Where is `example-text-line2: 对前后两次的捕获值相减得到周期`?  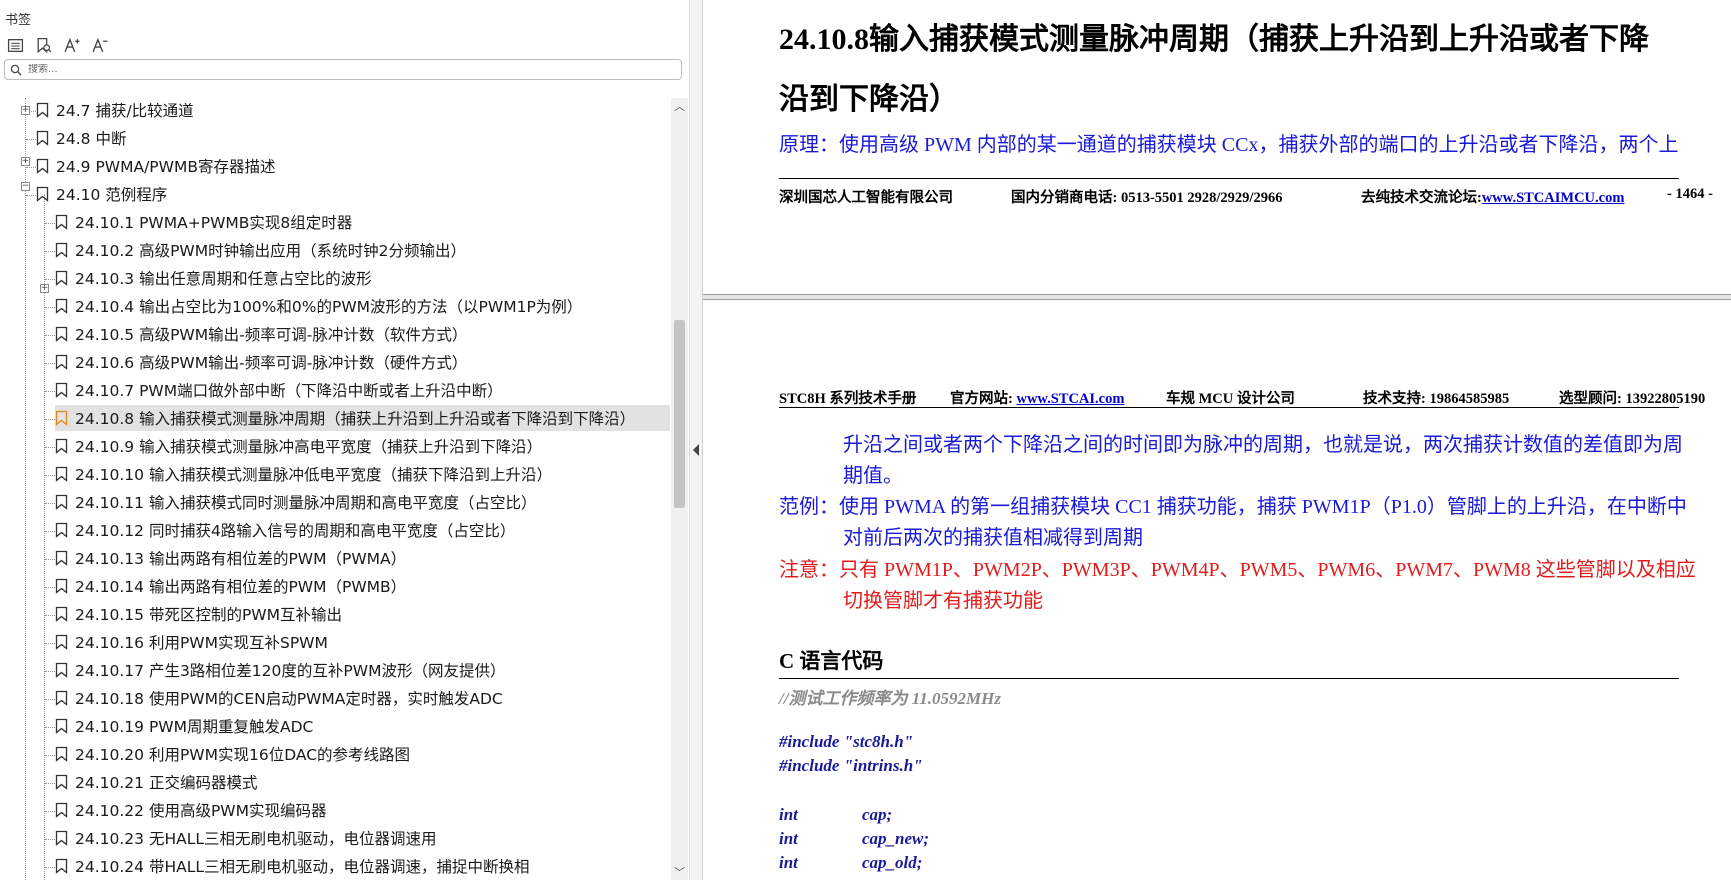 example-text-line2: 对前后两次的捕获值相减得到周期 is located at coordinates (993, 538).